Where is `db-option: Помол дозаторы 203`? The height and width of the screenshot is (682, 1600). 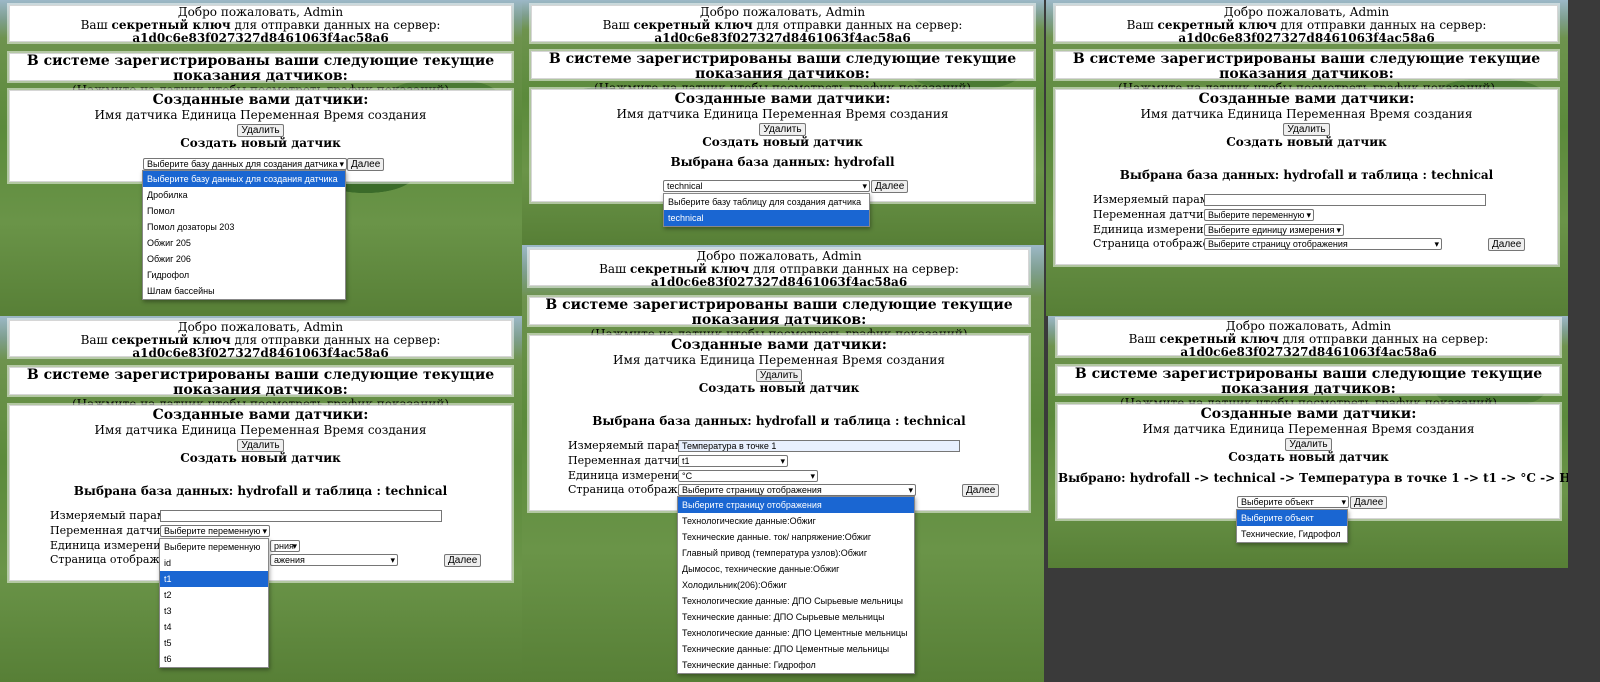 db-option: Помол дозаторы 203 is located at coordinates (244, 227).